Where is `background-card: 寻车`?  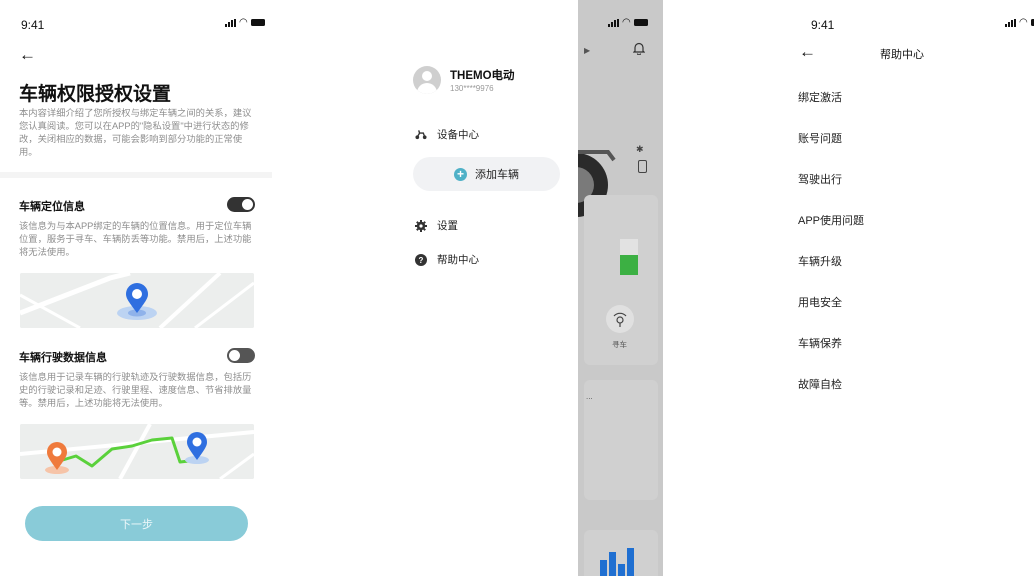
background-card: 寻车 is located at coordinates (621, 280).